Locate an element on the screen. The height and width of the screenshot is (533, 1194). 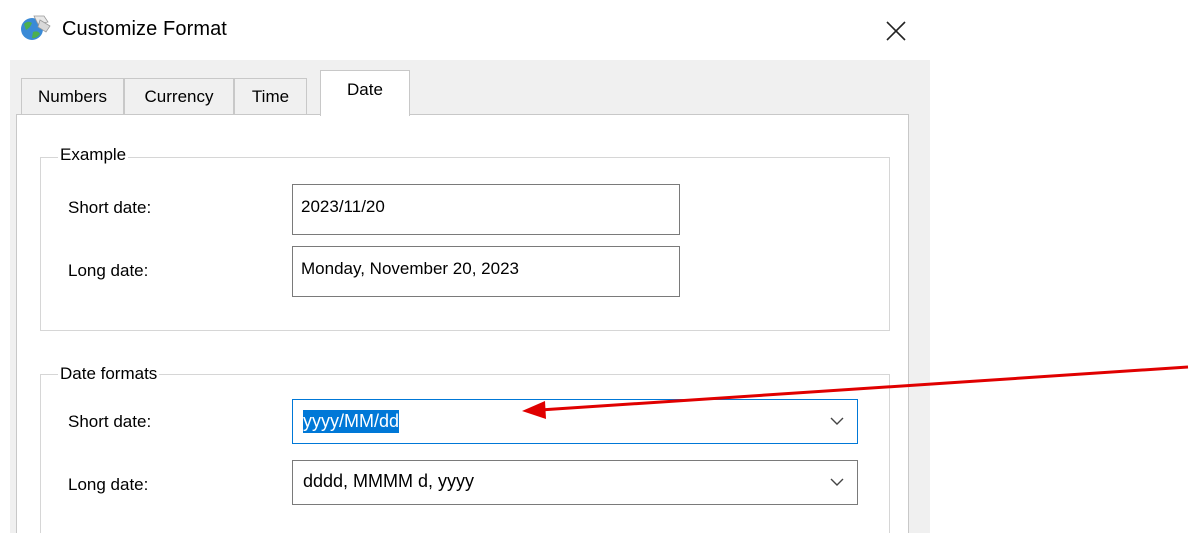
globe-icon is located at coordinates (36, 27).